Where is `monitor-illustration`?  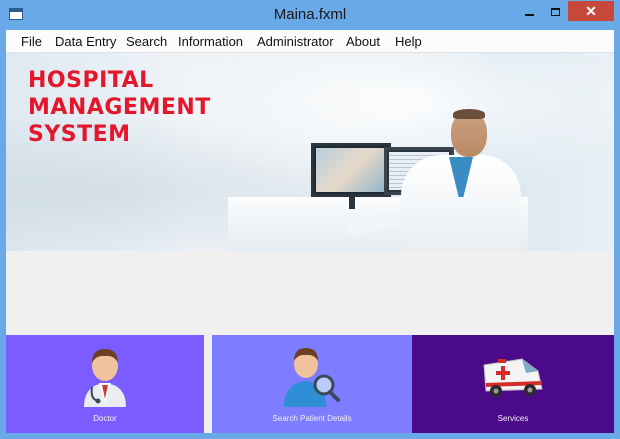 monitor-illustration is located at coordinates (351, 170).